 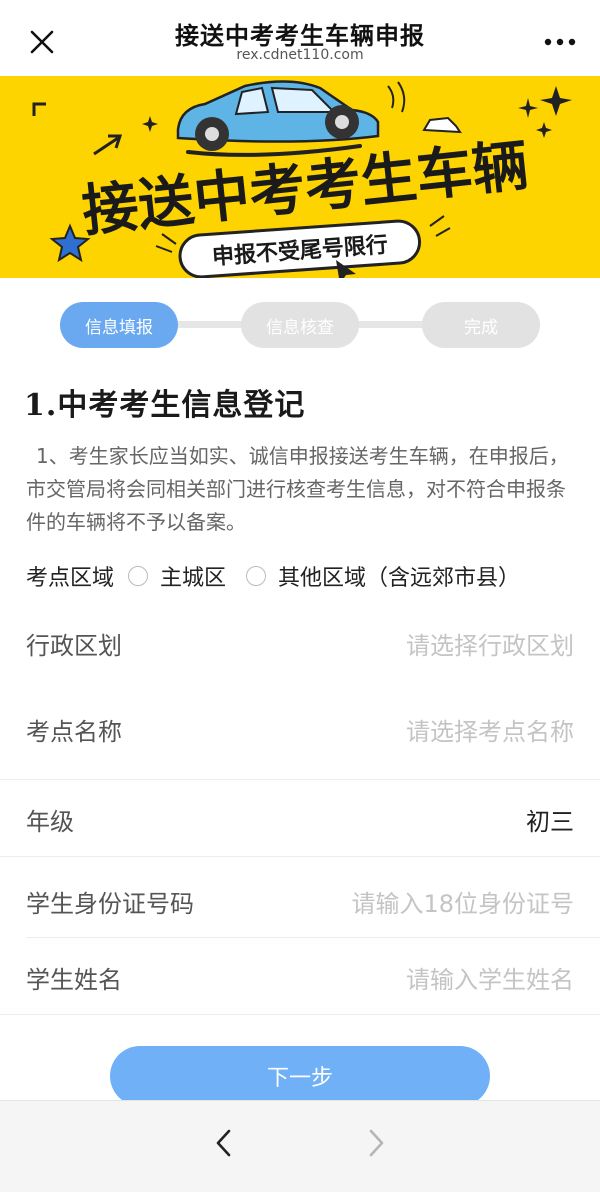 I want to click on next-step-button: 下一步, so click(x=300, y=1076).